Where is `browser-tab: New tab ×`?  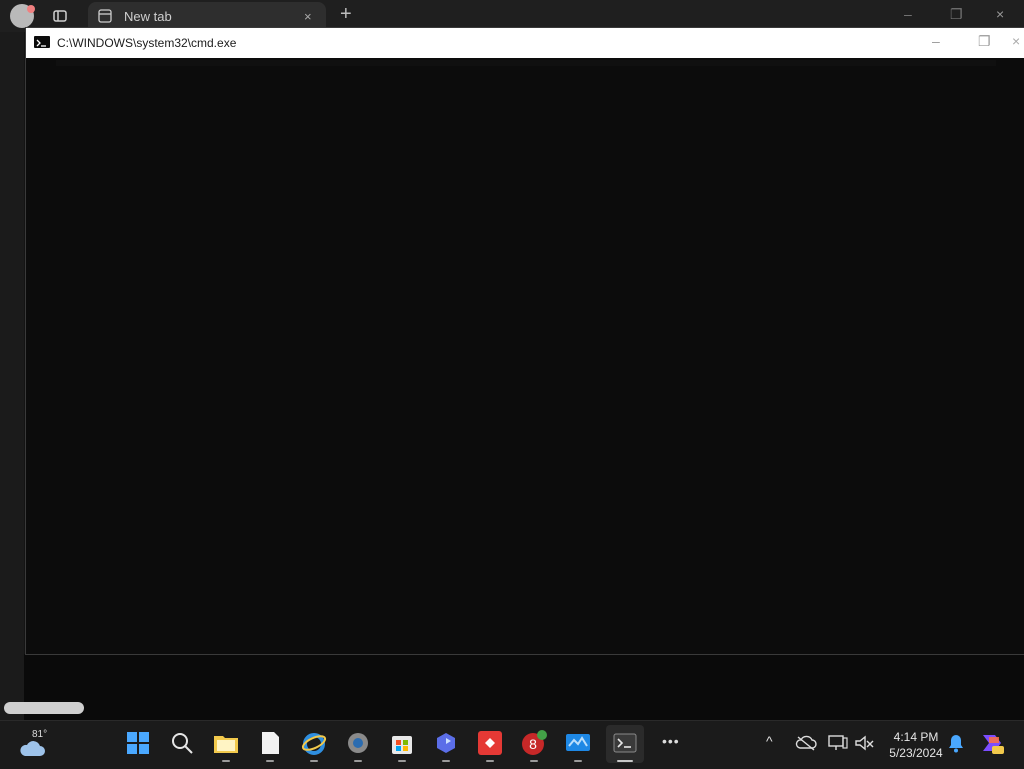 browser-tab: New tab × is located at coordinates (207, 16).